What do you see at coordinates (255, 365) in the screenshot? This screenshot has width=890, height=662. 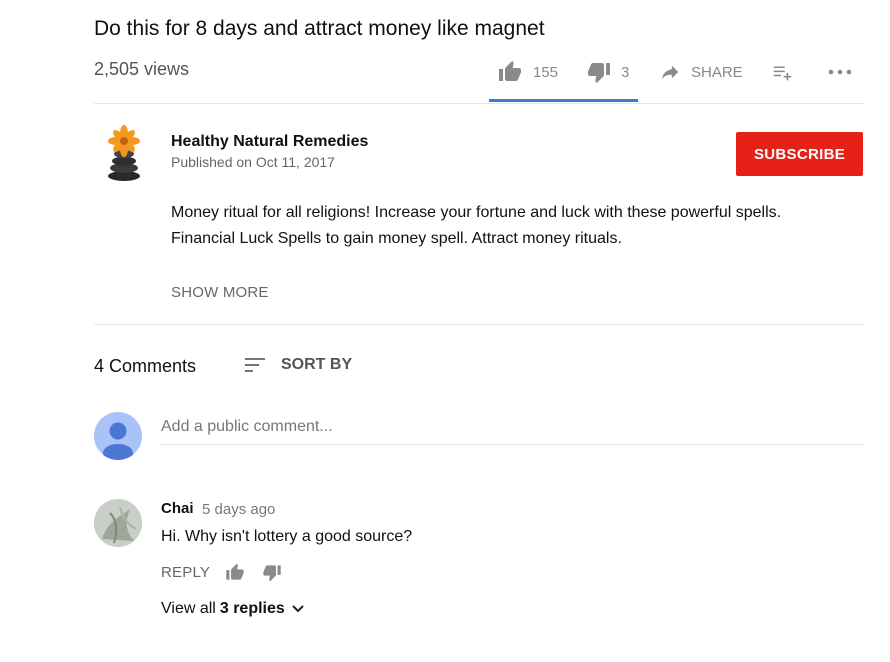 I see `sort-icon` at bounding box center [255, 365].